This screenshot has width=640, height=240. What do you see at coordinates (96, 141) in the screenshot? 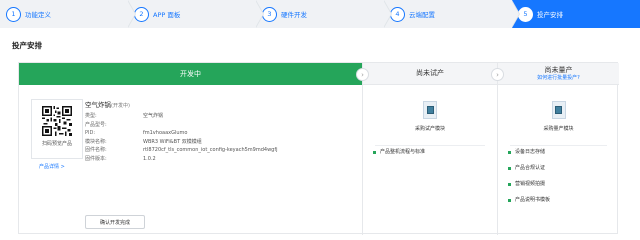
I see `info-key: 模块名称:` at bounding box center [96, 141].